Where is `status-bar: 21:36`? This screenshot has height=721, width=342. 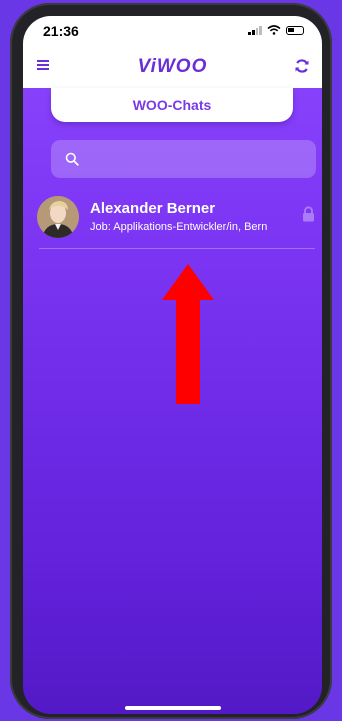 status-bar: 21:36 is located at coordinates (172, 31).